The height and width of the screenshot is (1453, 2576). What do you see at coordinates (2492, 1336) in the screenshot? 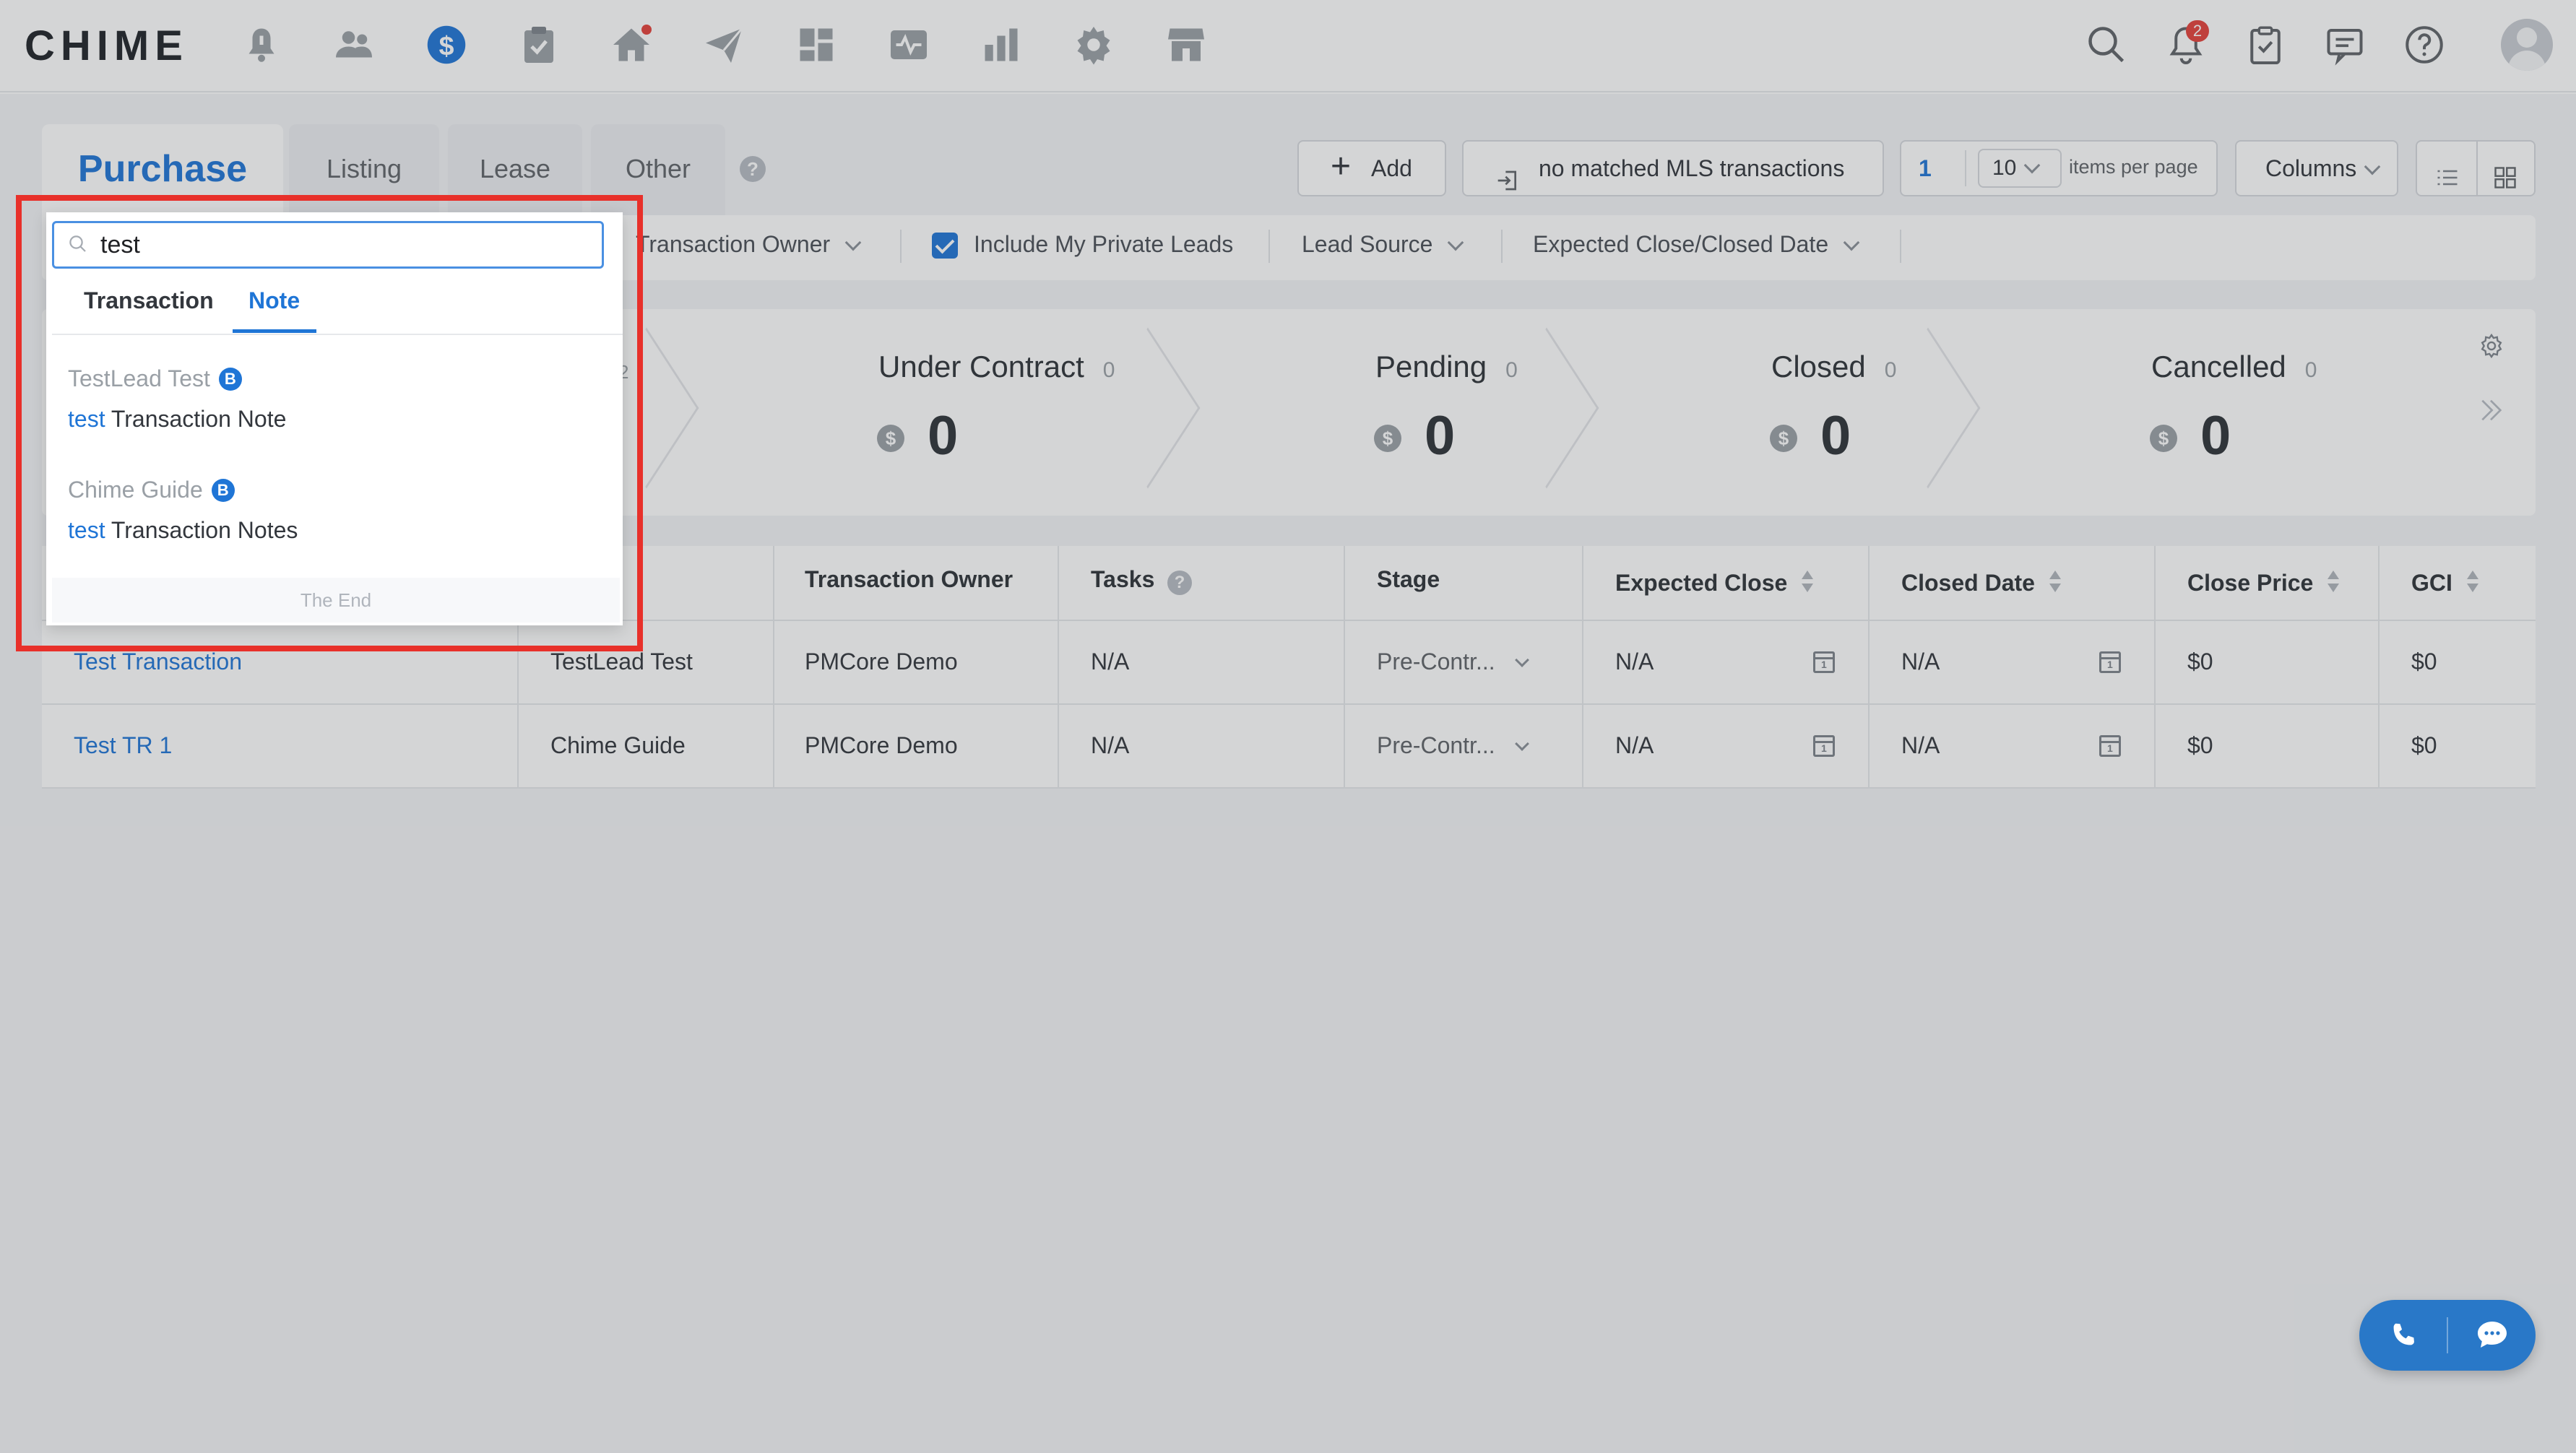
I see `chat-icon` at bounding box center [2492, 1336].